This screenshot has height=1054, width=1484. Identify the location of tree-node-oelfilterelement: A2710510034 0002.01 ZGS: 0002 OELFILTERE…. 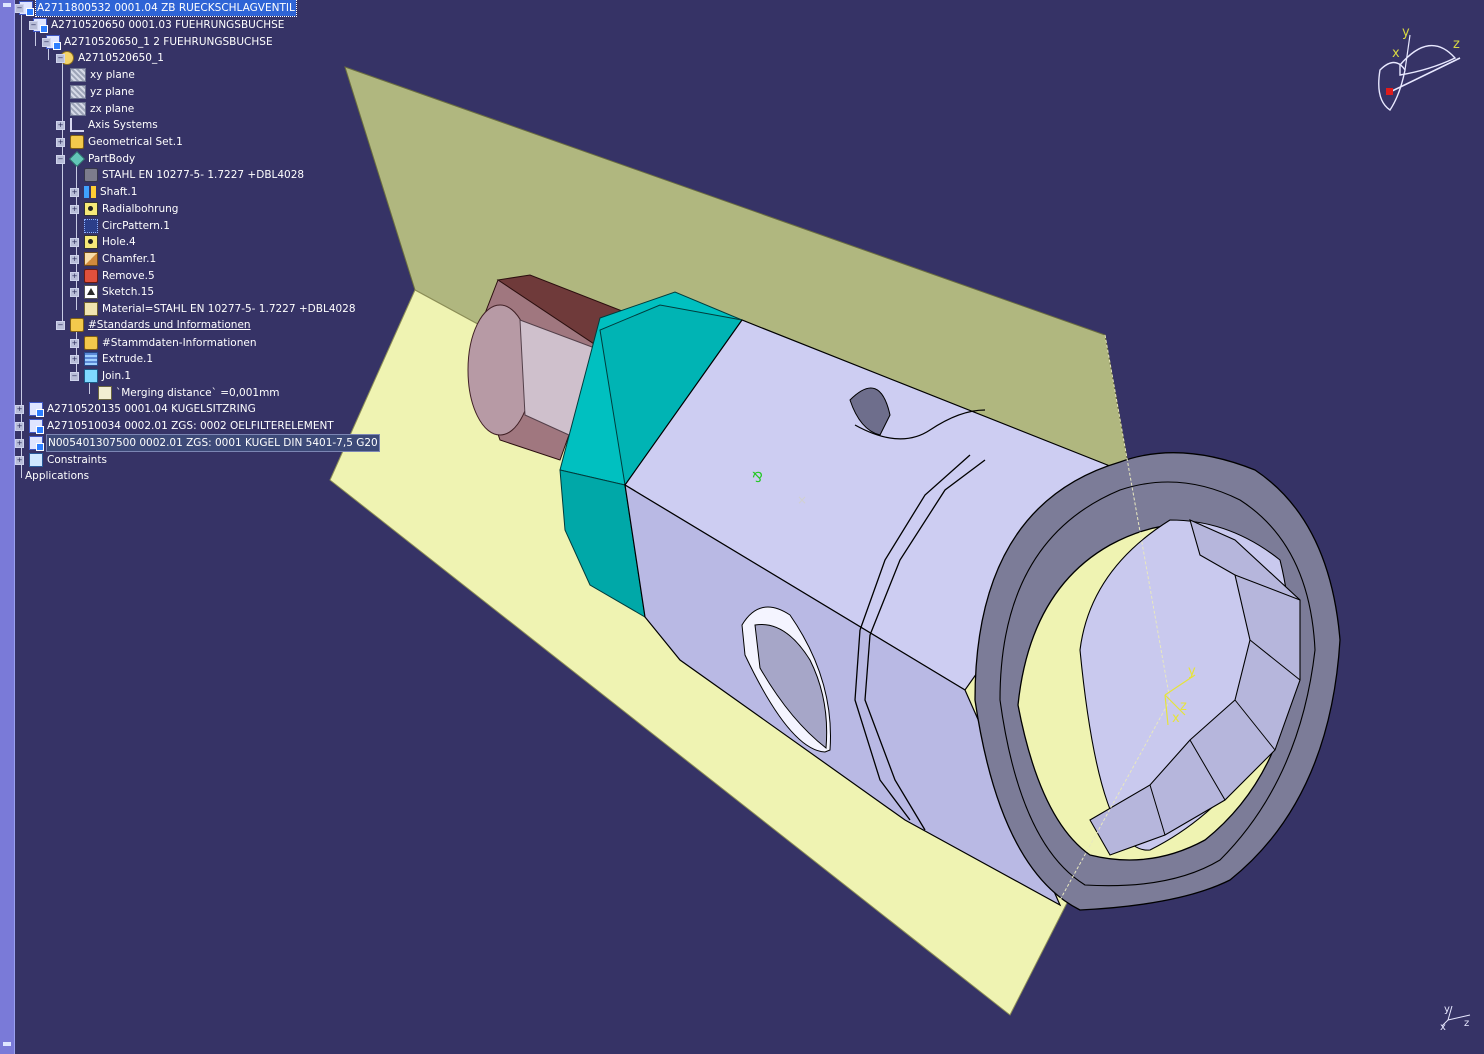
(182, 426).